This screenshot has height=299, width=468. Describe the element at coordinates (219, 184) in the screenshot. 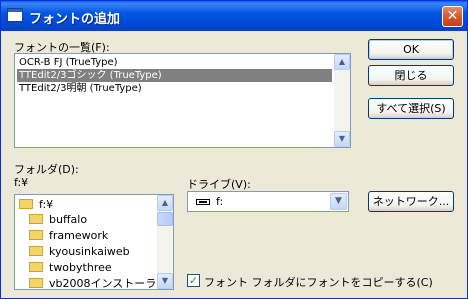

I see `drive-label: ドライブ(V):` at that location.